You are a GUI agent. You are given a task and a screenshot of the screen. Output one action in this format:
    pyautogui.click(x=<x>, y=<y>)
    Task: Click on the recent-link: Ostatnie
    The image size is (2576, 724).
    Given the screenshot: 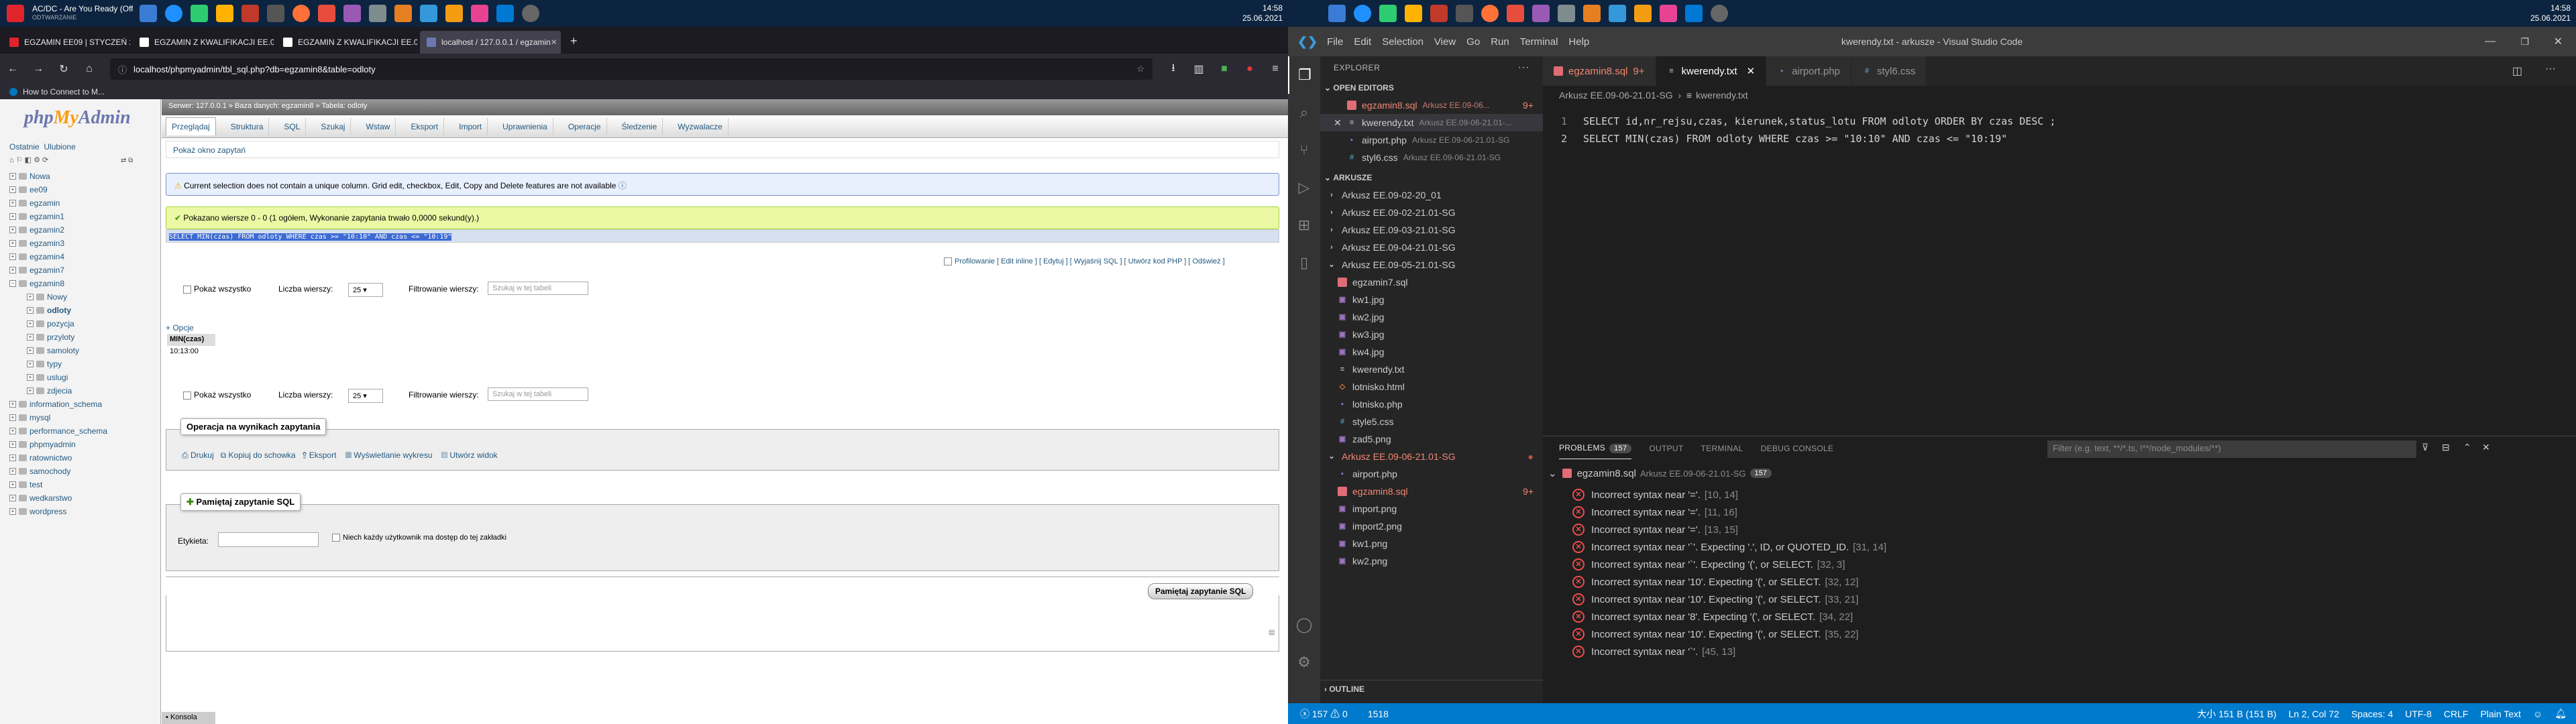 What is the action you would take?
    pyautogui.click(x=24, y=147)
    